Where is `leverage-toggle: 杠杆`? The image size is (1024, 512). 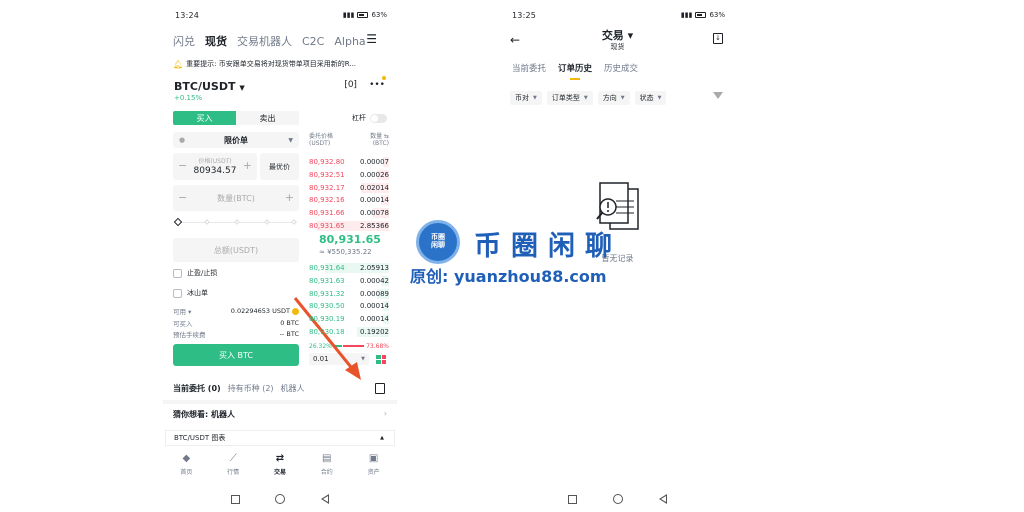 leverage-toggle: 杠杆 is located at coordinates (369, 118).